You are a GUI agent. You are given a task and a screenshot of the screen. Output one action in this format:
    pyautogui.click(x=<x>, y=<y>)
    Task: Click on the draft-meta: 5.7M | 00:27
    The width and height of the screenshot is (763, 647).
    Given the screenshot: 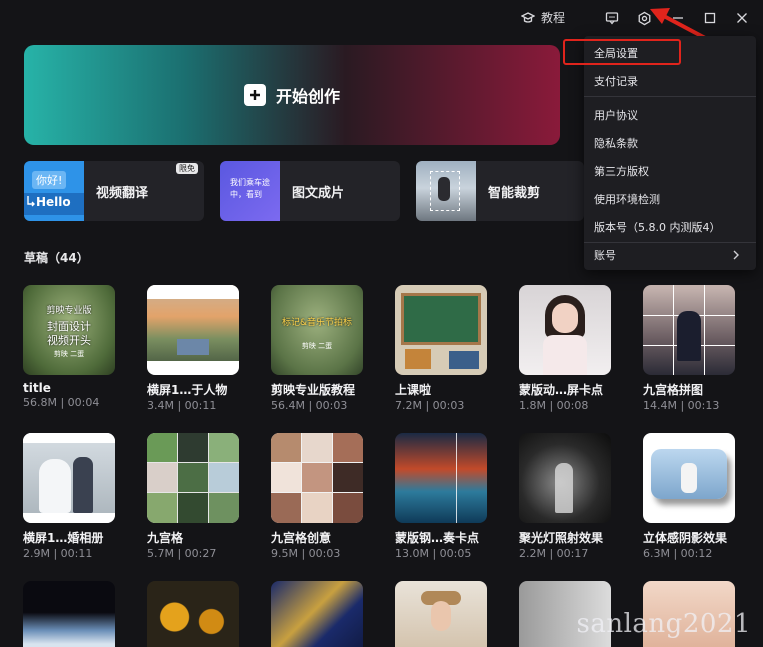 What is the action you would take?
    pyautogui.click(x=182, y=553)
    